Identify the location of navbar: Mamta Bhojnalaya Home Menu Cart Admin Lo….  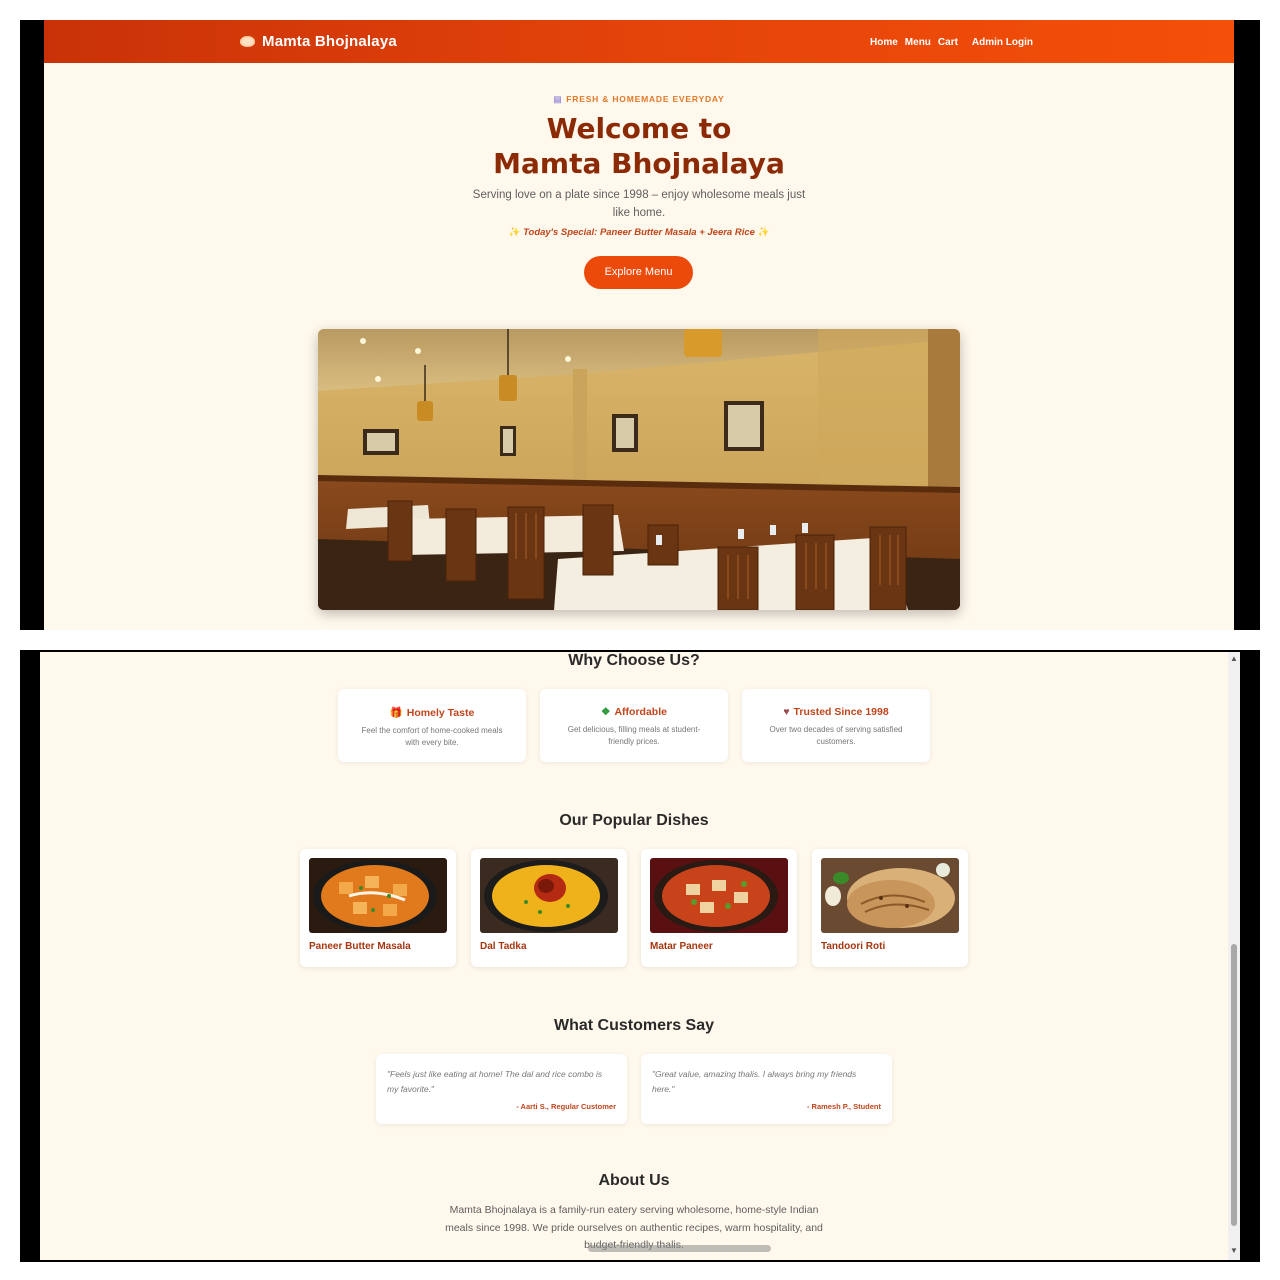
(639, 41).